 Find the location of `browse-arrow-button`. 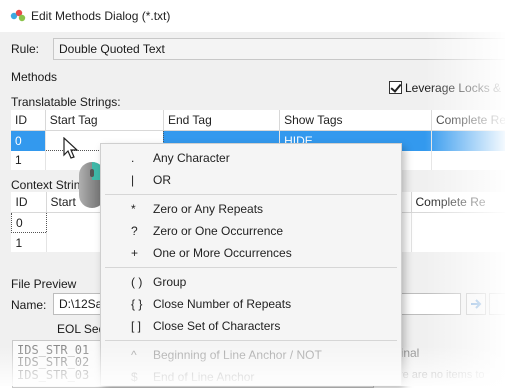

browse-arrow-button is located at coordinates (476, 304).